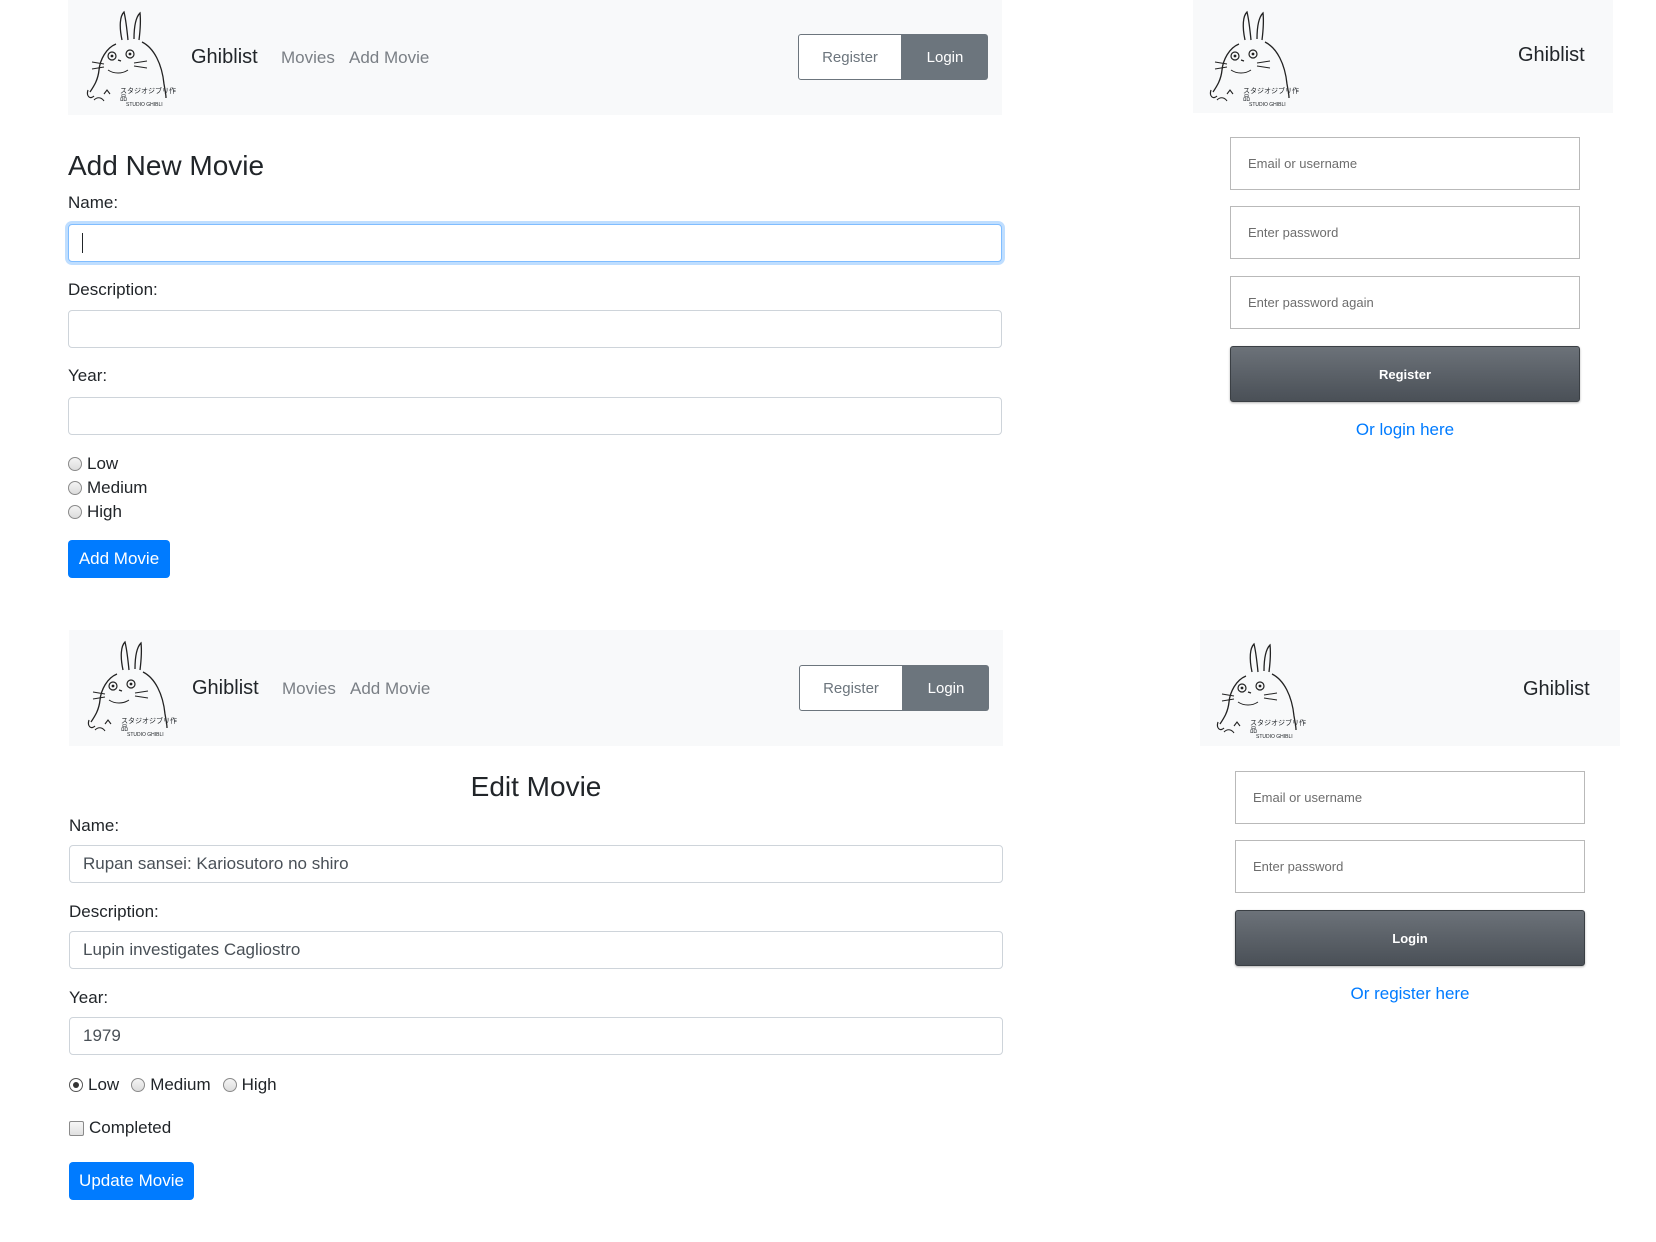 The height and width of the screenshot is (1242, 1656). What do you see at coordinates (119, 559) in the screenshot?
I see `add-movie-button: Add Movie` at bounding box center [119, 559].